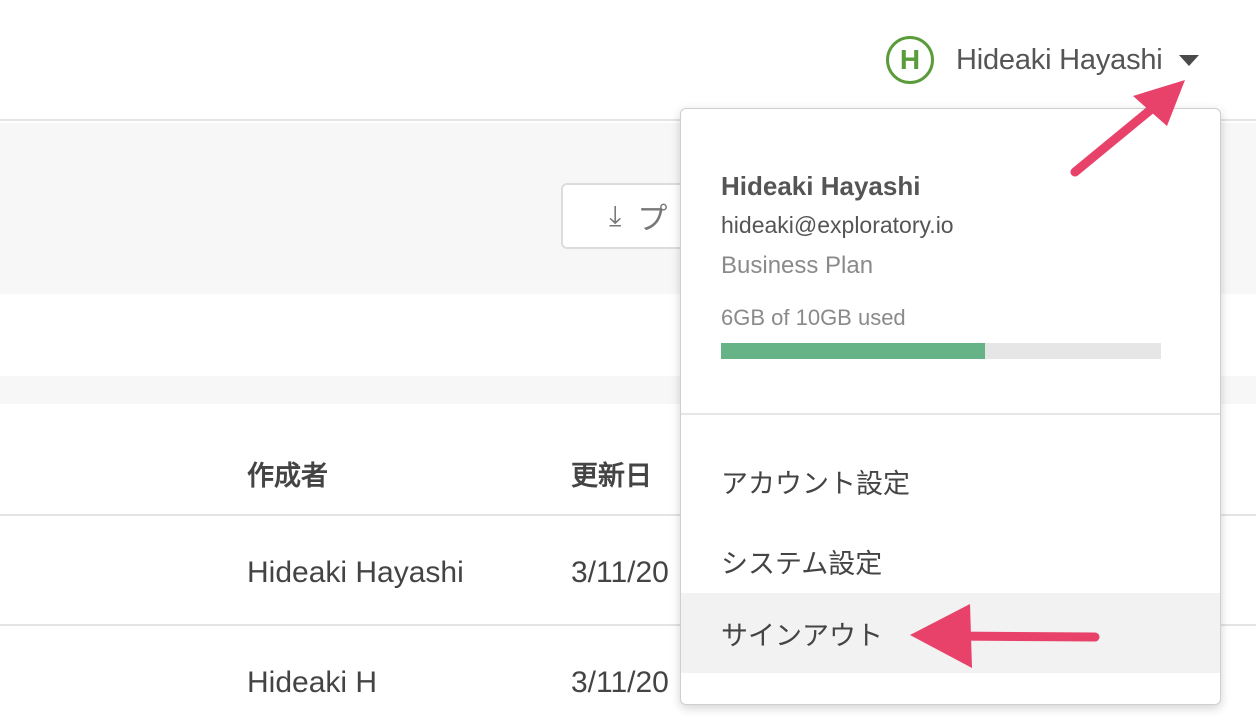 This screenshot has height=722, width=1256. I want to click on row-author: Hideaki H, so click(312, 682).